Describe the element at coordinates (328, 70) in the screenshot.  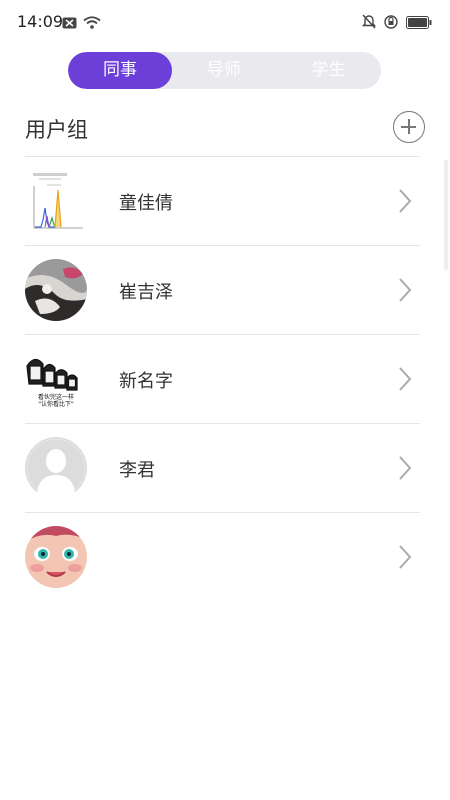
I see `tab-students: 学生` at that location.